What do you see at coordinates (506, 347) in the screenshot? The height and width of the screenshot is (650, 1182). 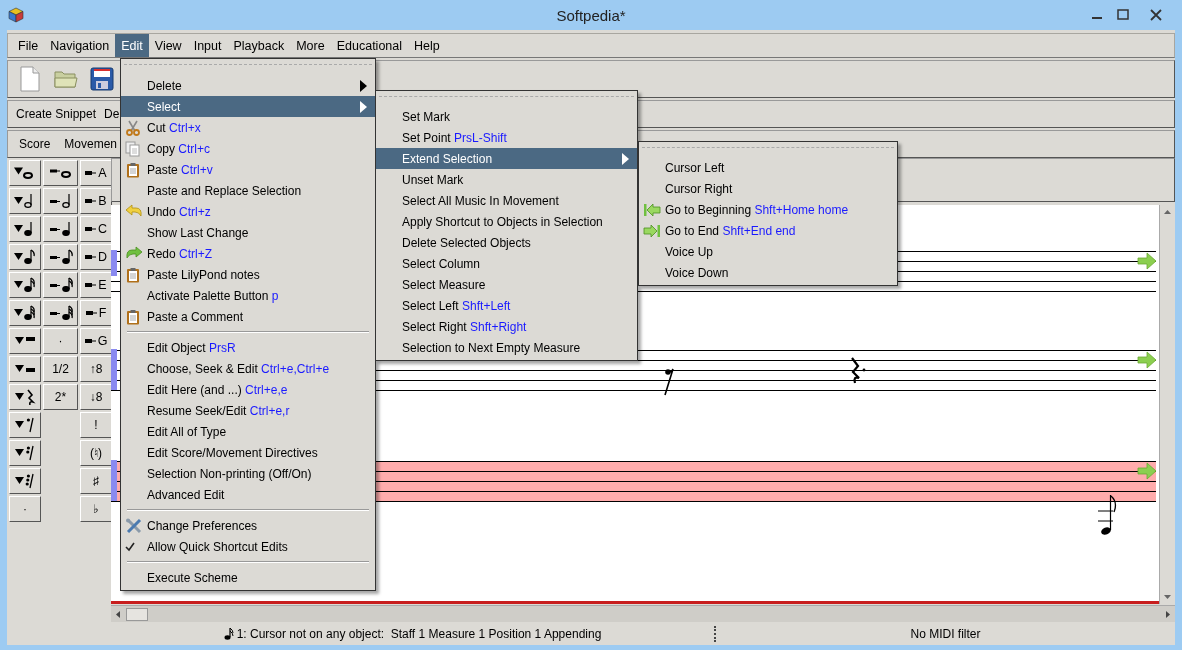 I see `menu-item: Selection to Next Empty Measure` at bounding box center [506, 347].